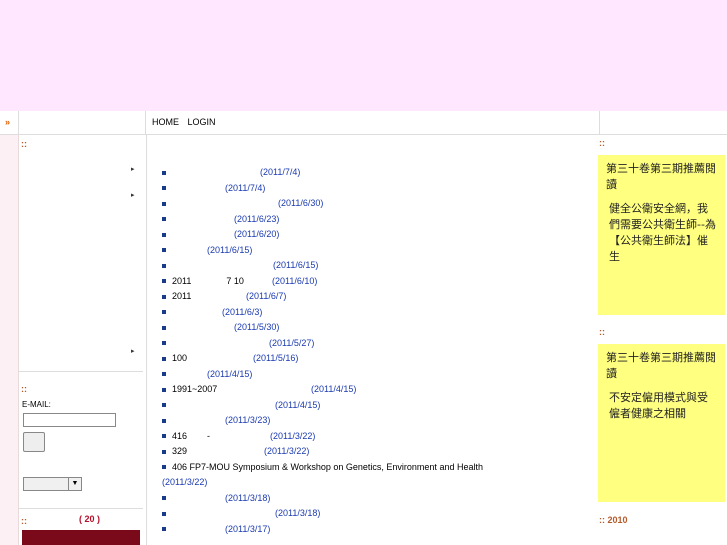  What do you see at coordinates (165, 122) in the screenshot?
I see `nav-home-link: HOME` at bounding box center [165, 122].